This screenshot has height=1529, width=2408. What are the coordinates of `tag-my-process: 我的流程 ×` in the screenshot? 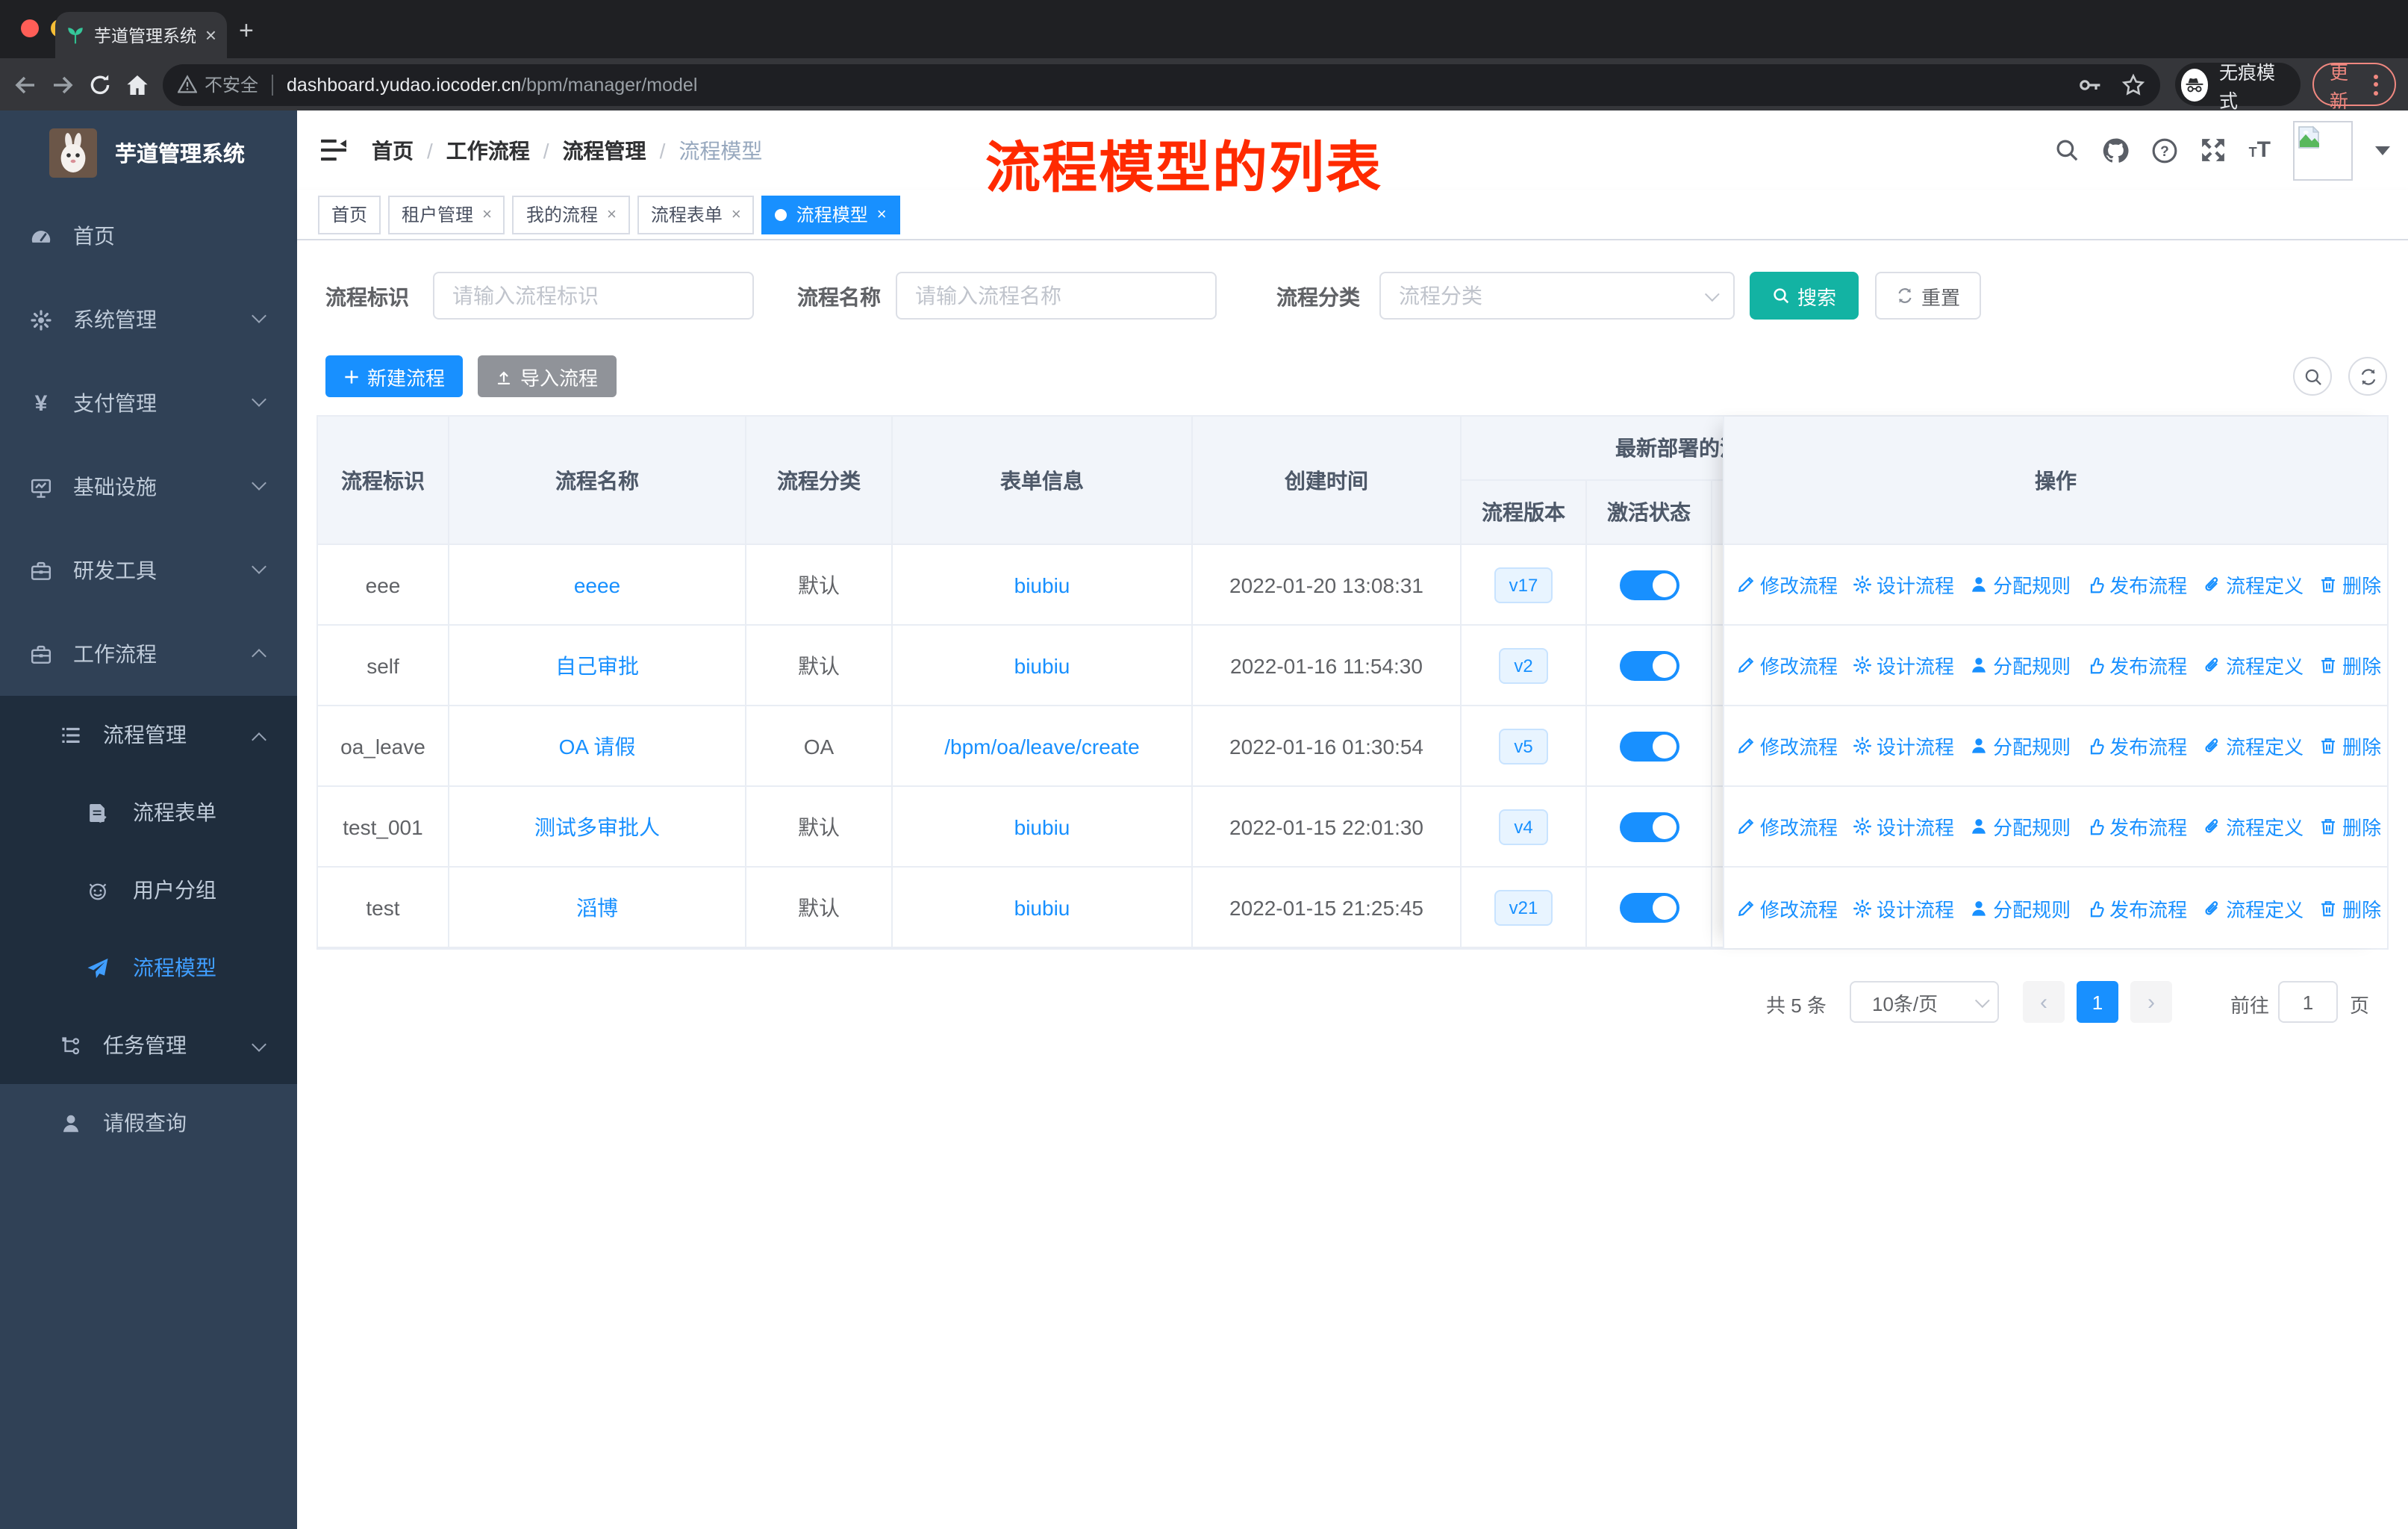 It's located at (571, 215).